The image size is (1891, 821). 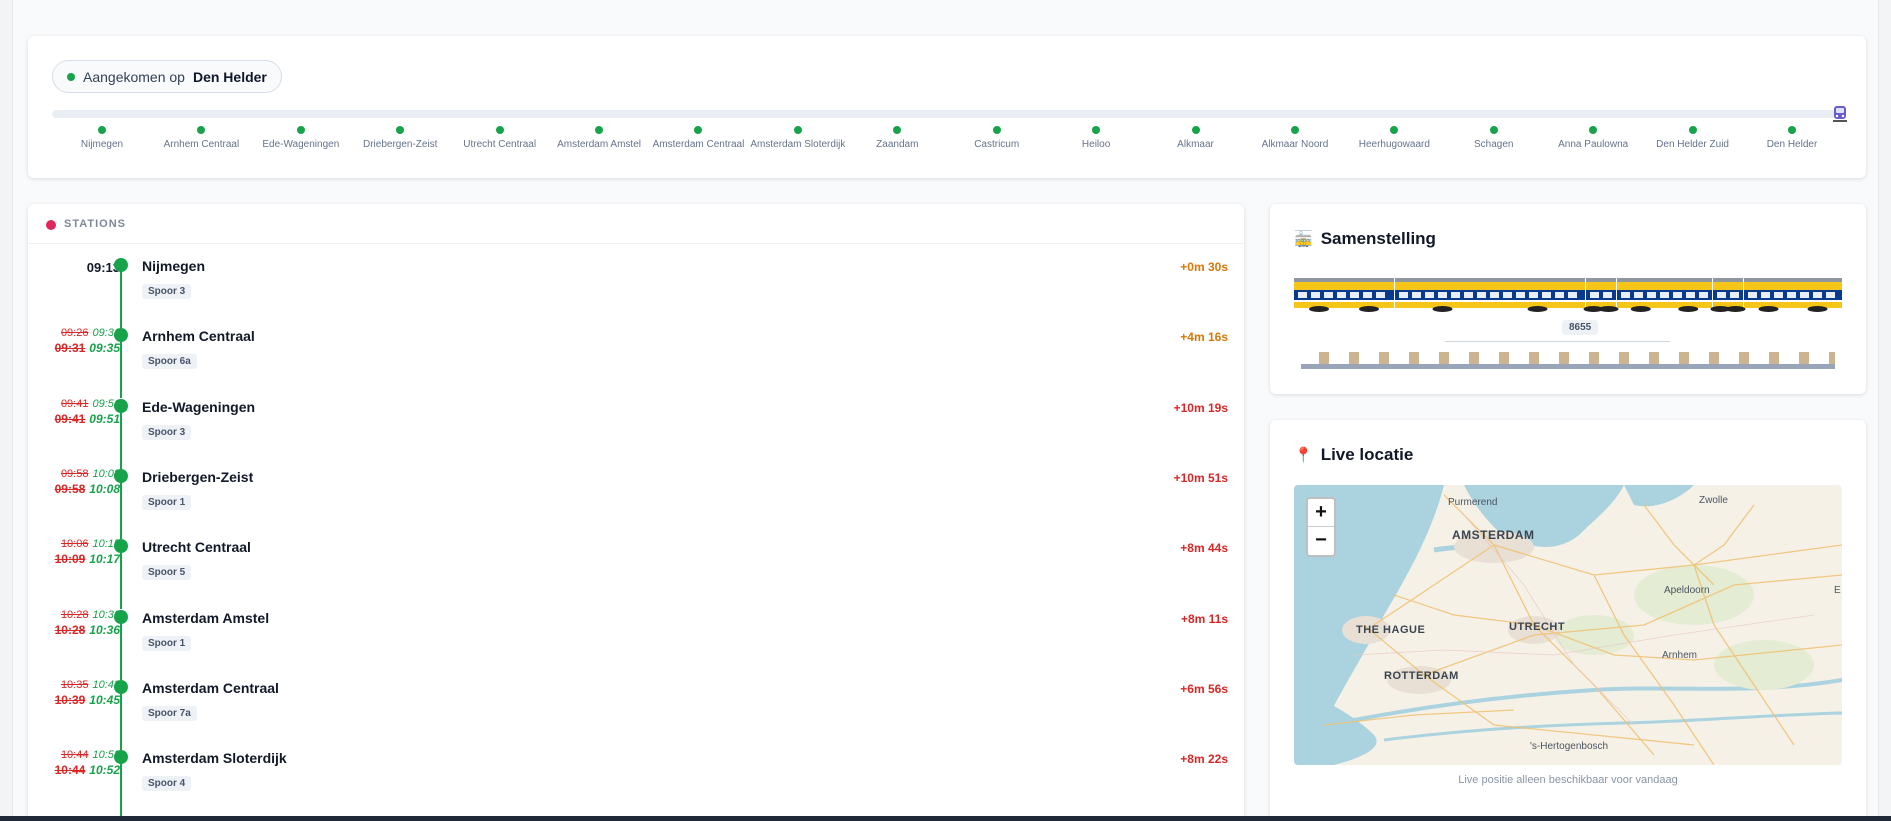 What do you see at coordinates (1303, 239) in the screenshot?
I see `train-icon: 🚋` at bounding box center [1303, 239].